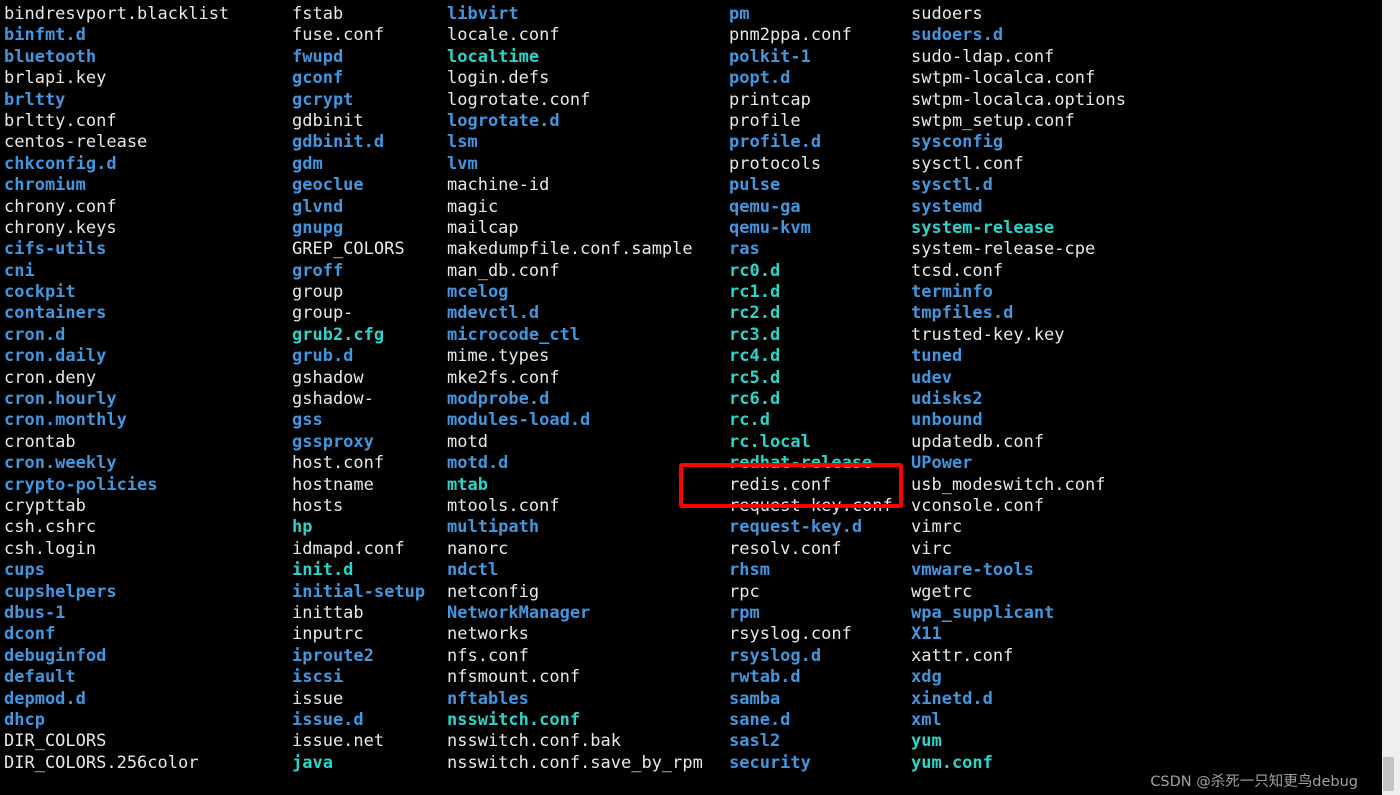 The image size is (1400, 795). I want to click on listing-entry: yum.conf, so click(952, 762).